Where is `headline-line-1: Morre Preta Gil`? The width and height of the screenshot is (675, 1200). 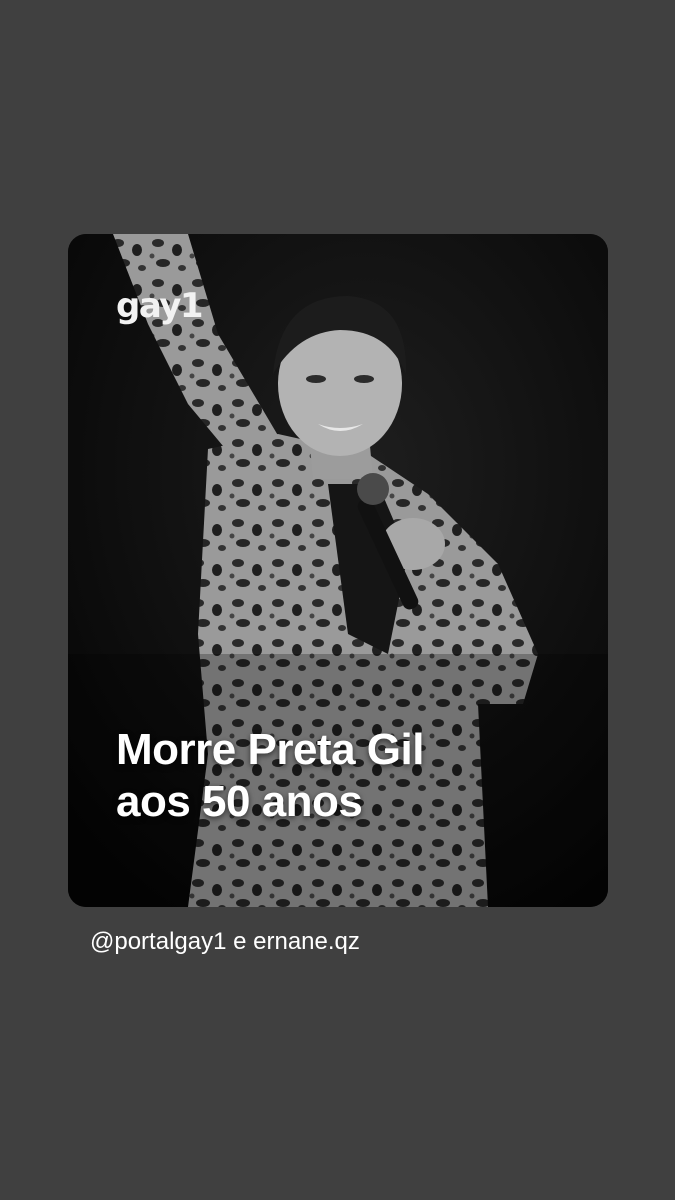
headline-line-1: Morre Preta Gil is located at coordinates (270, 749).